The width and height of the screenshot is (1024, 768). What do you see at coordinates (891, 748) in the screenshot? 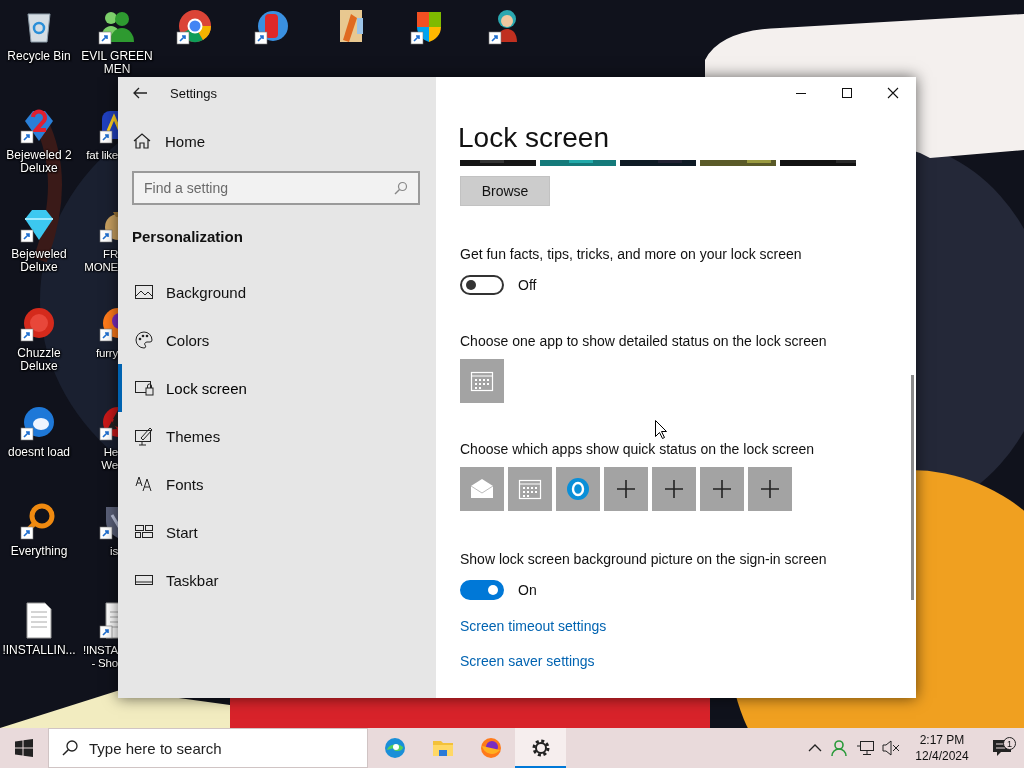
I see `speaker-muted-icon` at bounding box center [891, 748].